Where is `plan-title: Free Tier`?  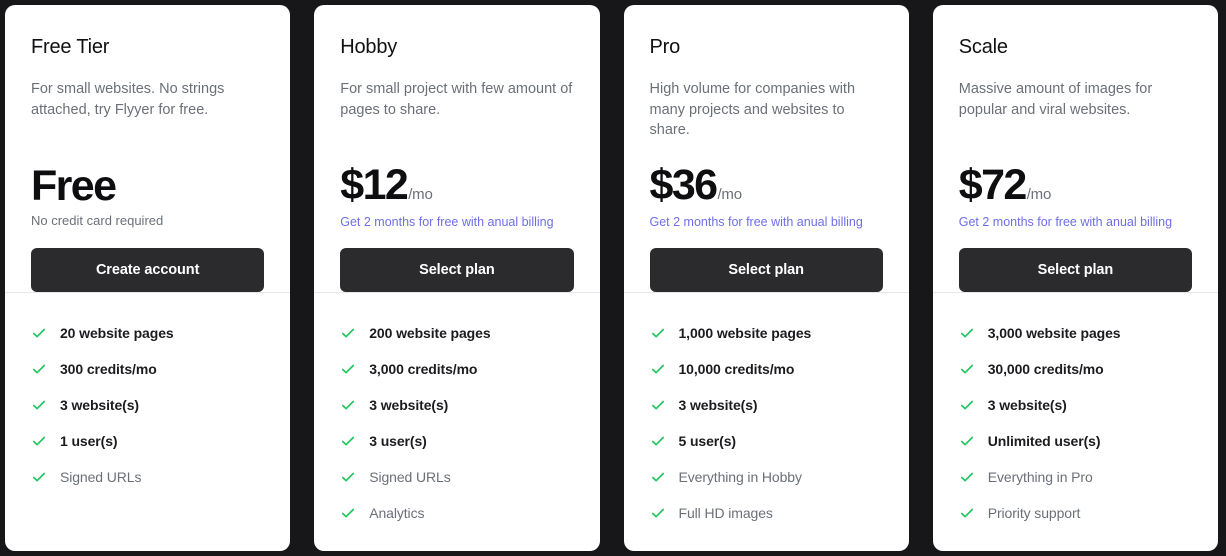 plan-title: Free Tier is located at coordinates (70, 47).